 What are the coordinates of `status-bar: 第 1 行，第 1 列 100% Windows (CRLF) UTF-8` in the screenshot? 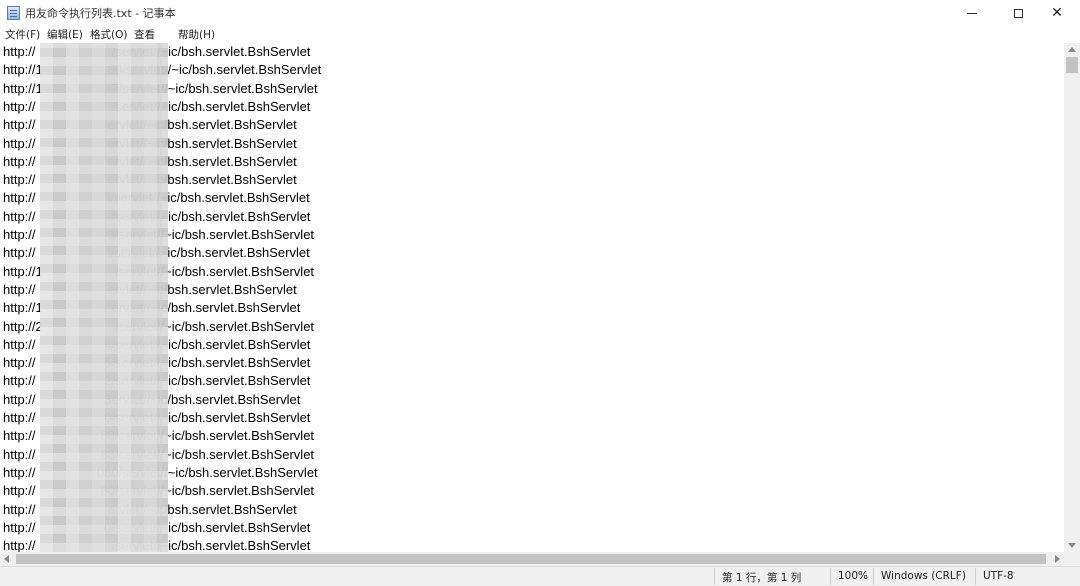 It's located at (540, 576).